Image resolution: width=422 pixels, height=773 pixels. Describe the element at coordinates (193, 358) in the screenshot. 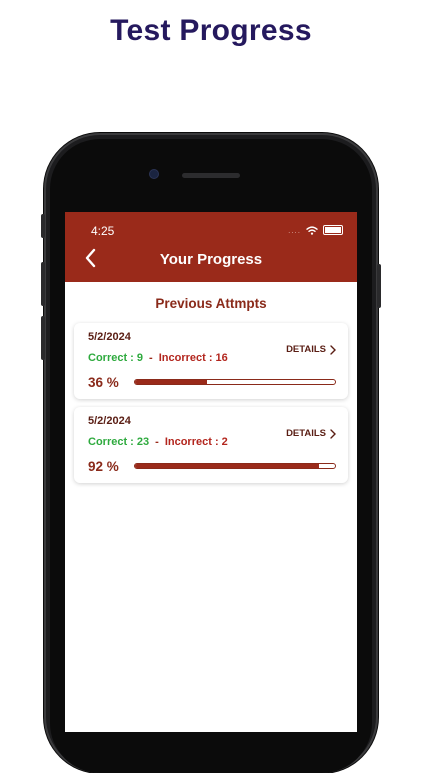

I see `incorrect-count: Incorrect : 16` at that location.